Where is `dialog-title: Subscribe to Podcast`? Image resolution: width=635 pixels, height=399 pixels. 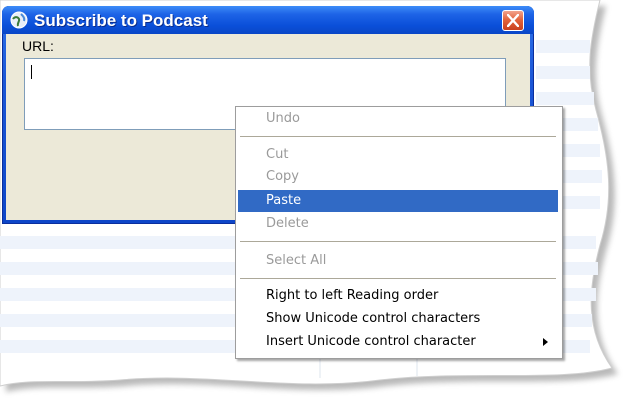 dialog-title: Subscribe to Podcast is located at coordinates (121, 20).